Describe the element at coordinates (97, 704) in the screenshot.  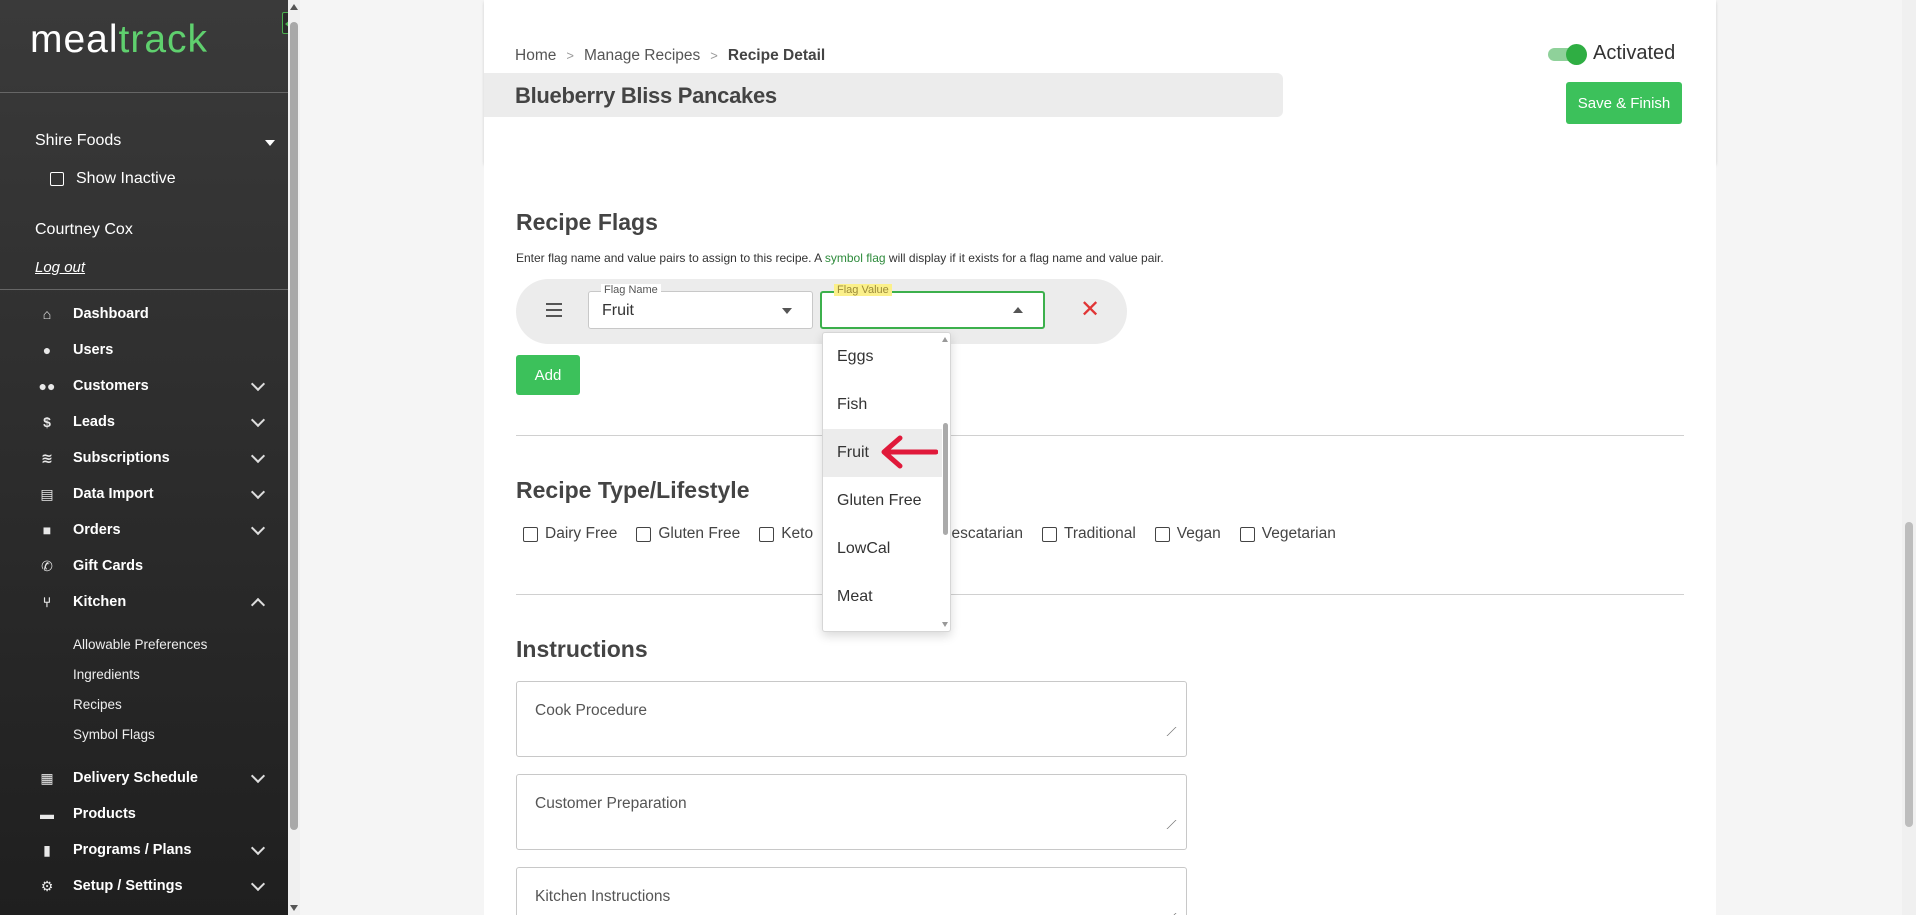
I see `nav-sub-recipes: Recipes` at that location.